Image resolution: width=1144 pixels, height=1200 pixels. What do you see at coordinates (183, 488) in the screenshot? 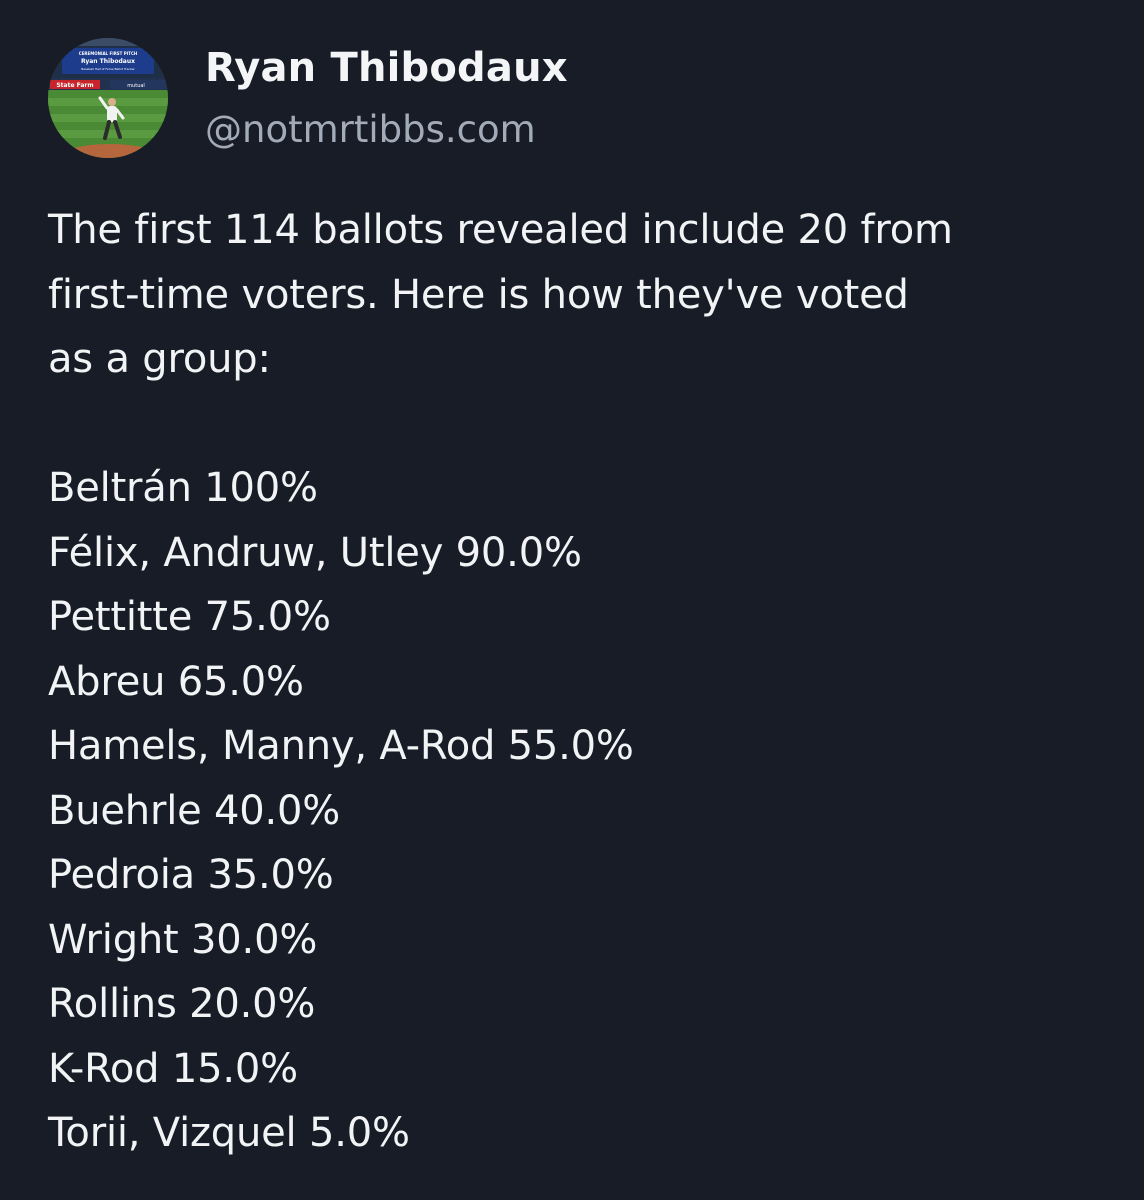
I see `result-line: Beltrán 100%` at bounding box center [183, 488].